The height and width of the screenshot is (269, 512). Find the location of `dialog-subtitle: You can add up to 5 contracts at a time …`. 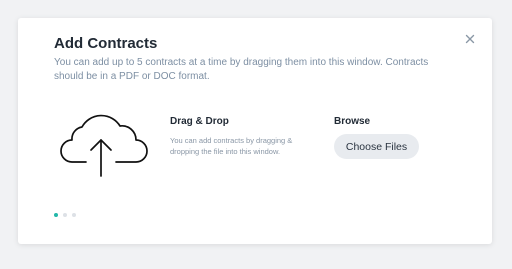

dialog-subtitle: You can add up to 5 contracts at a time … is located at coordinates (241, 69).